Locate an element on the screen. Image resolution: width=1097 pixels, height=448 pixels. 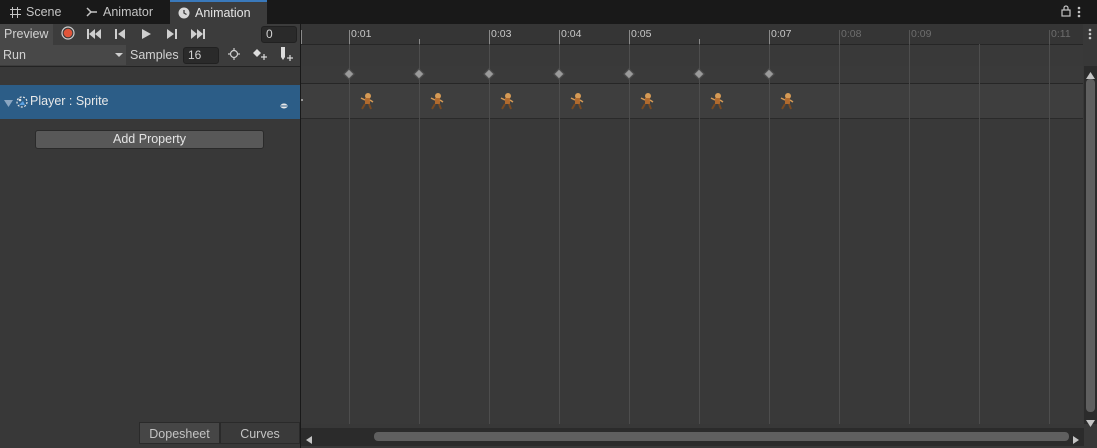
clip-name: Run is located at coordinates (14, 55).